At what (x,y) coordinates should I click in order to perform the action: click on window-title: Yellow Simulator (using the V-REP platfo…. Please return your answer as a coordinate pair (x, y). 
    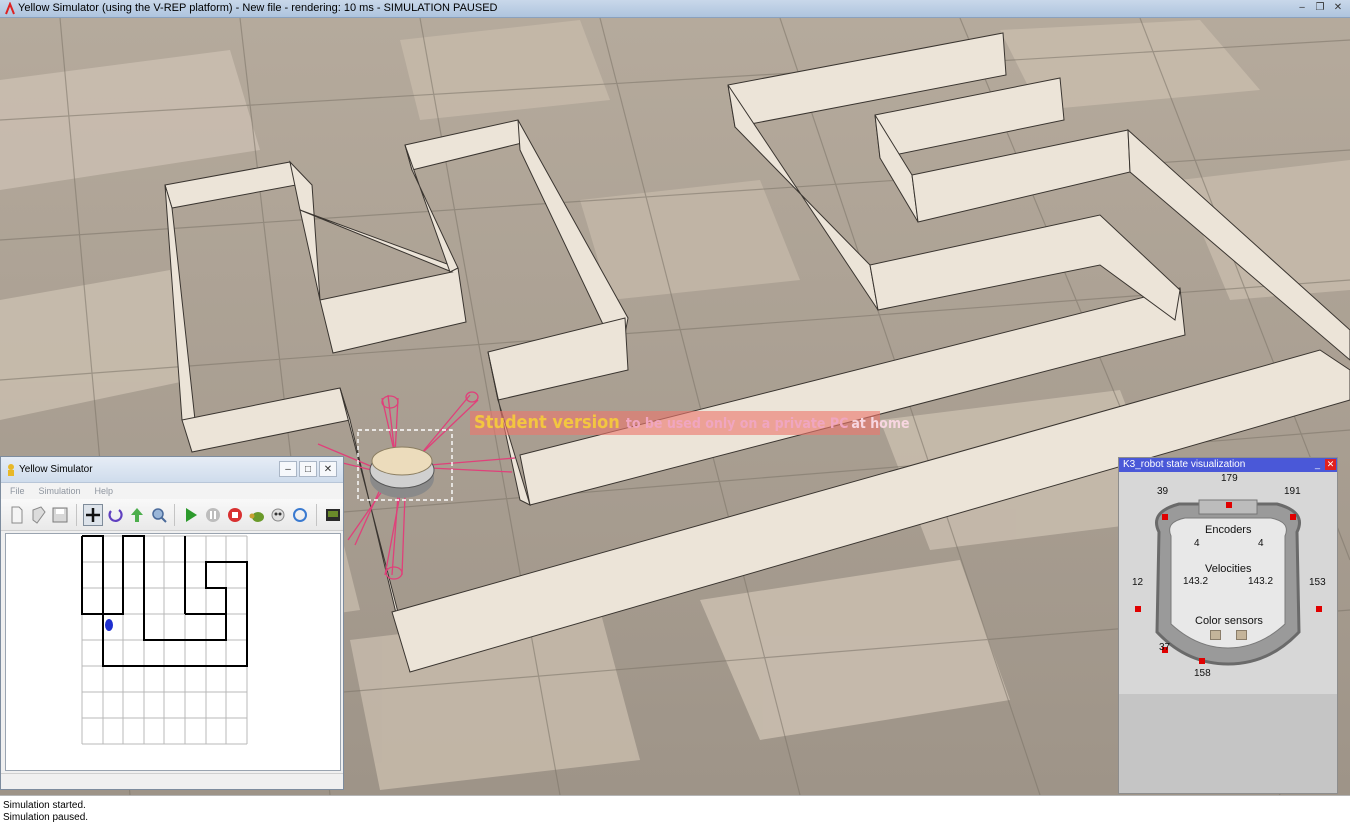
    Looking at the image, I should click on (258, 8).